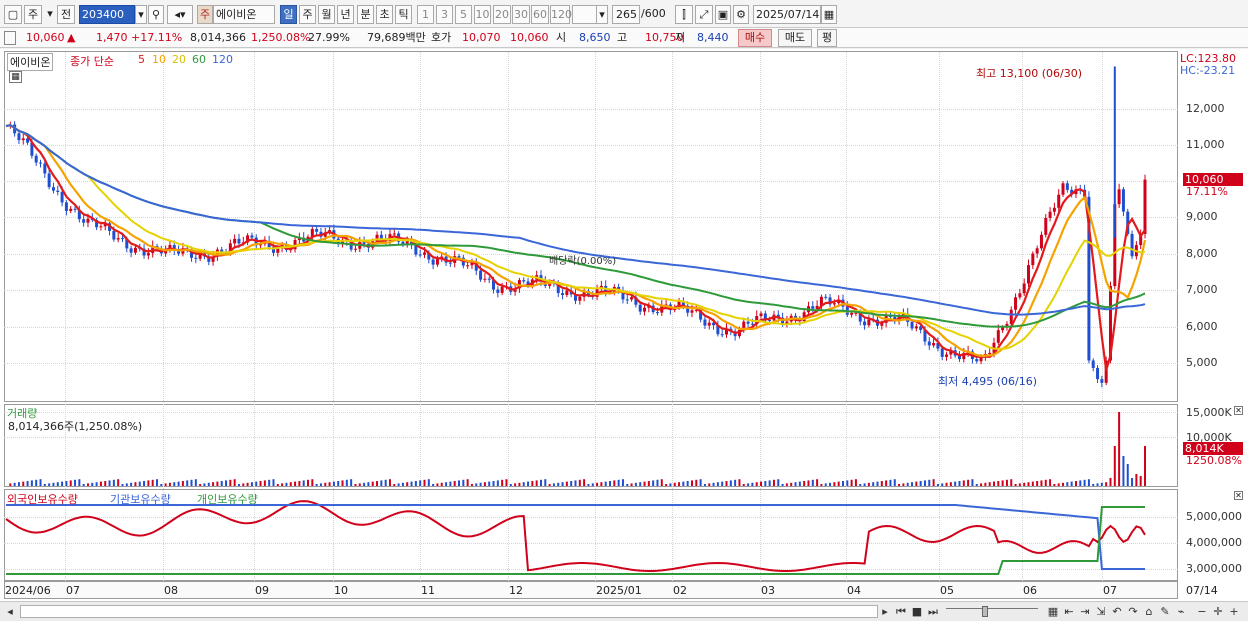 Image resolution: width=1248 pixels, height=621 pixels. What do you see at coordinates (561, 14) in the screenshot?
I see `unit-120: 120` at bounding box center [561, 14].